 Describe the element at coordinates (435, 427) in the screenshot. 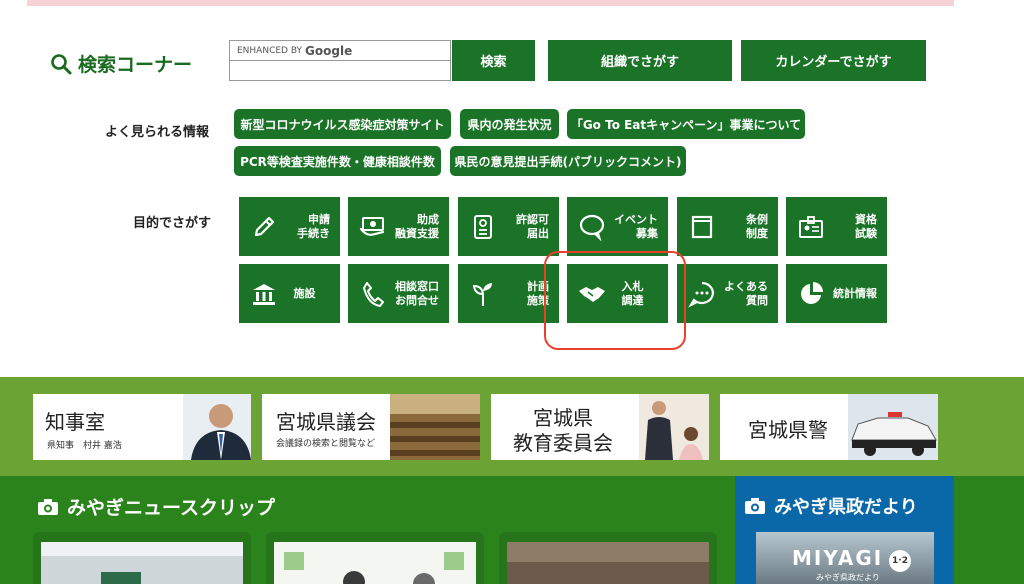

I see `assembly-hall-photo` at that location.